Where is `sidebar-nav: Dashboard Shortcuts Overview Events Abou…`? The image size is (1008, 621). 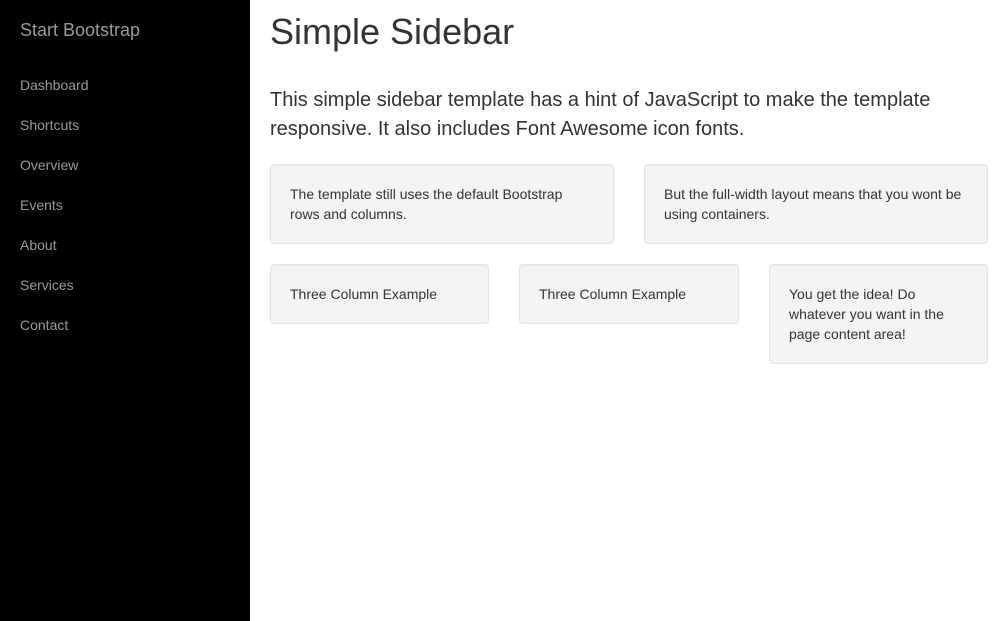
sidebar-nav: Dashboard Shortcuts Overview Events Abou… is located at coordinates (125, 205).